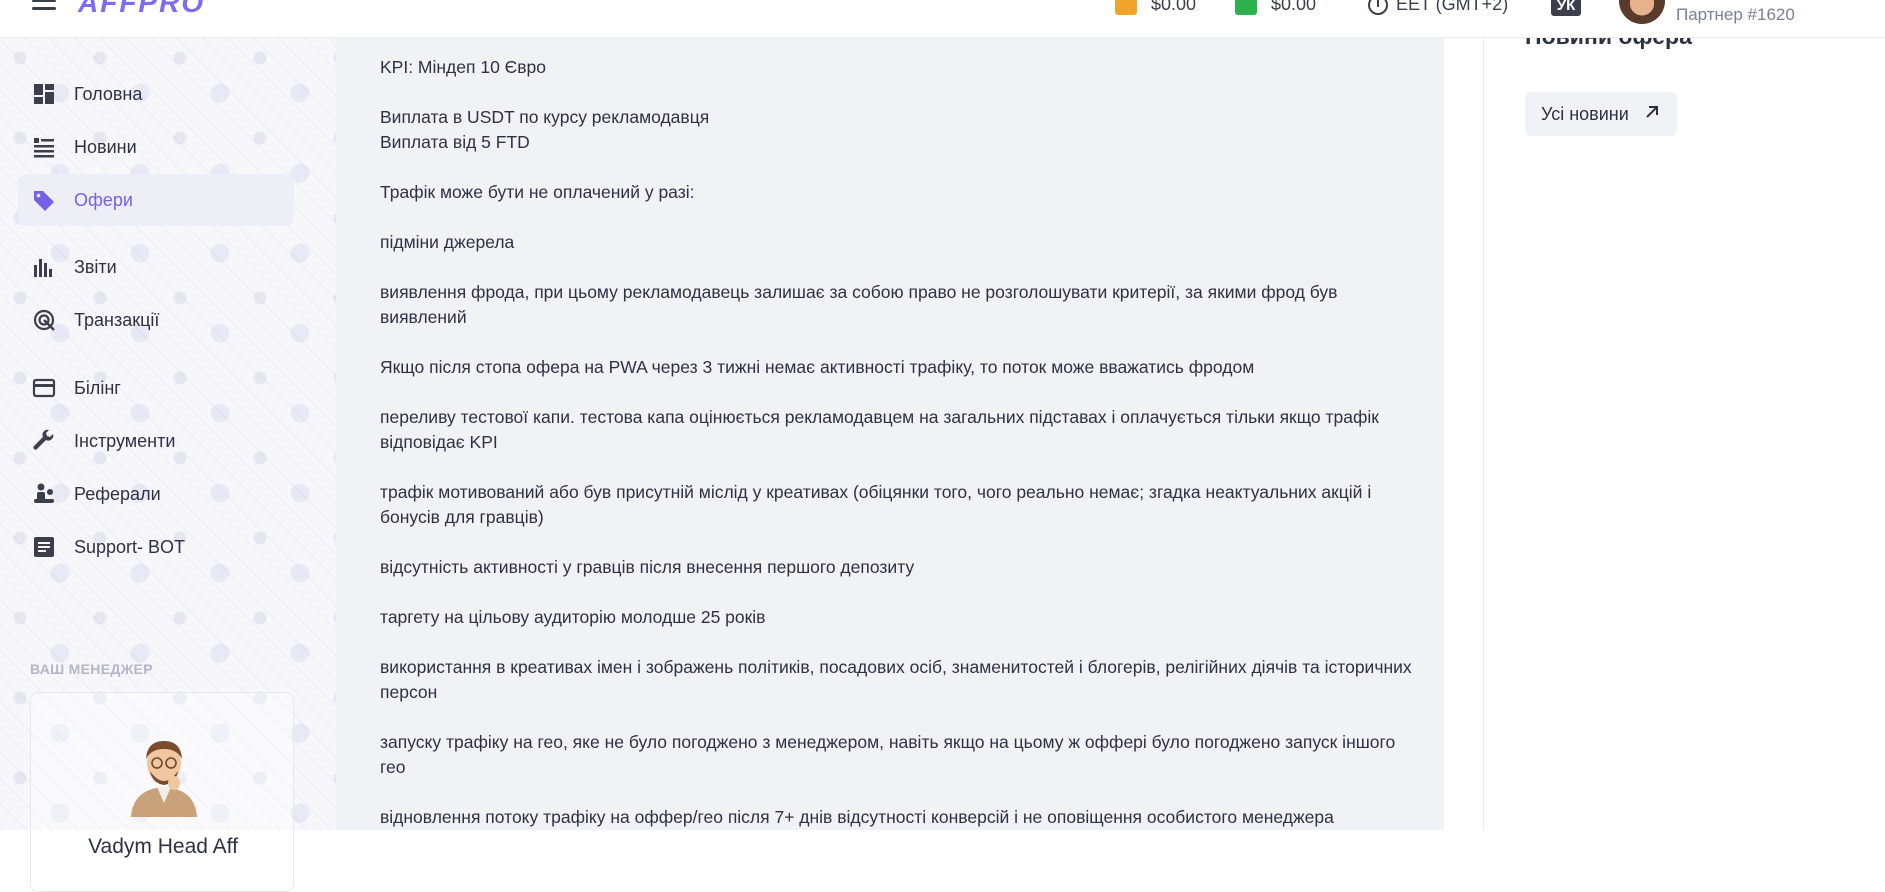 This screenshot has height=892, width=1885. What do you see at coordinates (447, 242) in the screenshot?
I see `offer-text-line: пiдмiни джерела` at bounding box center [447, 242].